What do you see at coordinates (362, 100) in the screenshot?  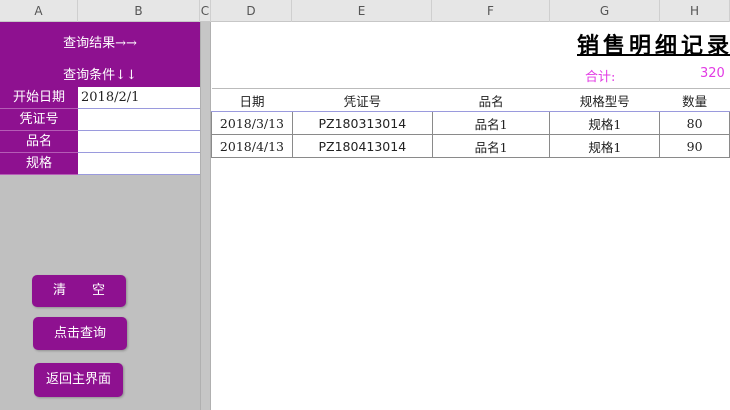 I see `header-voucher: 凭证号` at bounding box center [362, 100].